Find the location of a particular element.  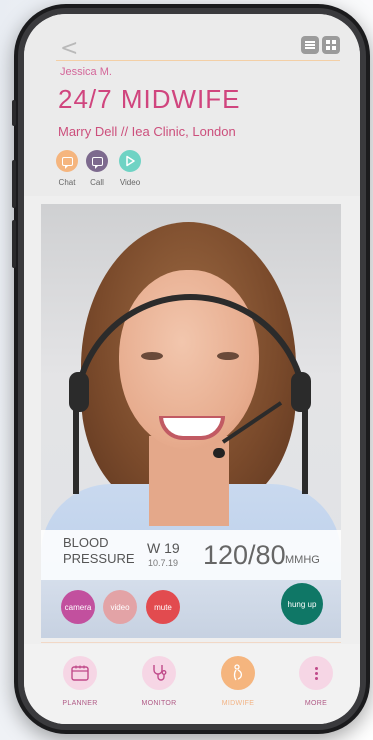

nav-planner-label: PLANNER is located at coordinates (80, 703).